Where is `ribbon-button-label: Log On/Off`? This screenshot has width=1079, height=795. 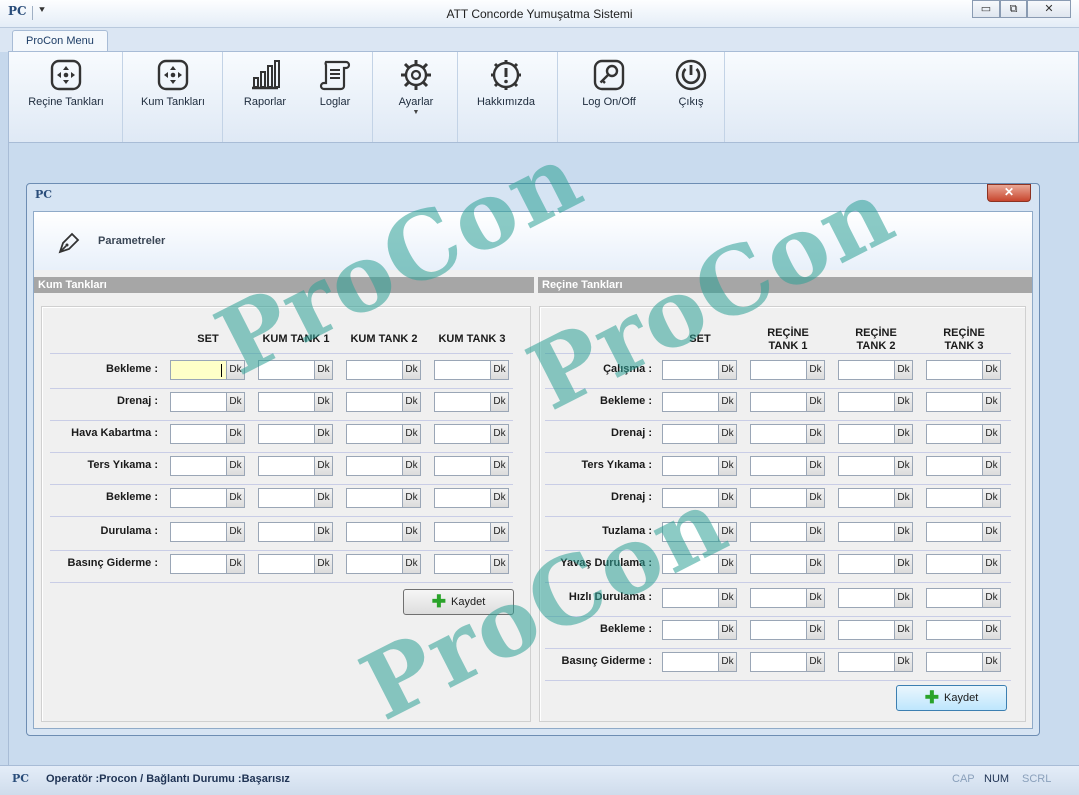
ribbon-button-label: Log On/Off is located at coordinates (609, 102).